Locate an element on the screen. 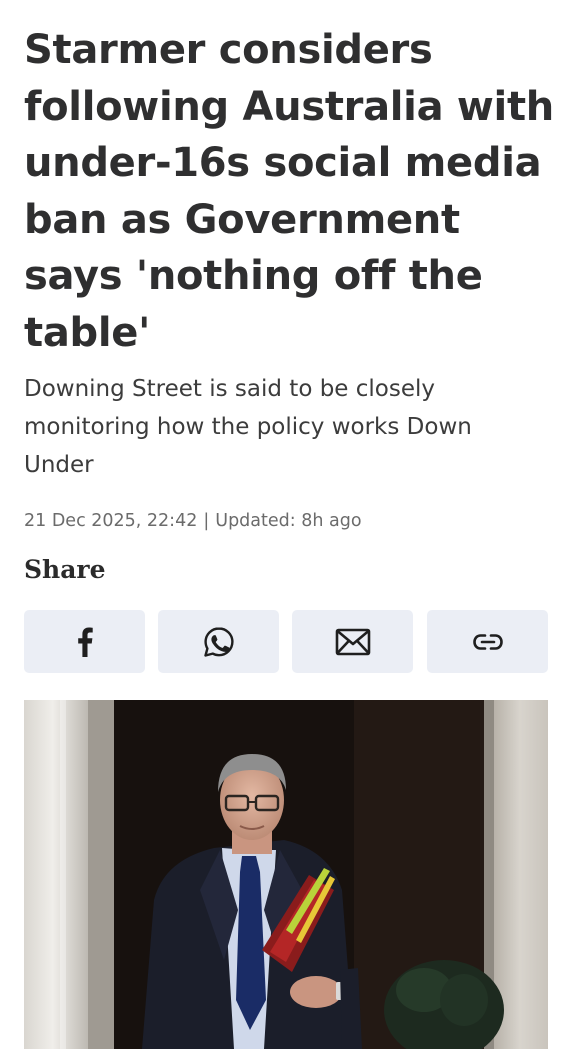  share-email-button is located at coordinates (352, 641).